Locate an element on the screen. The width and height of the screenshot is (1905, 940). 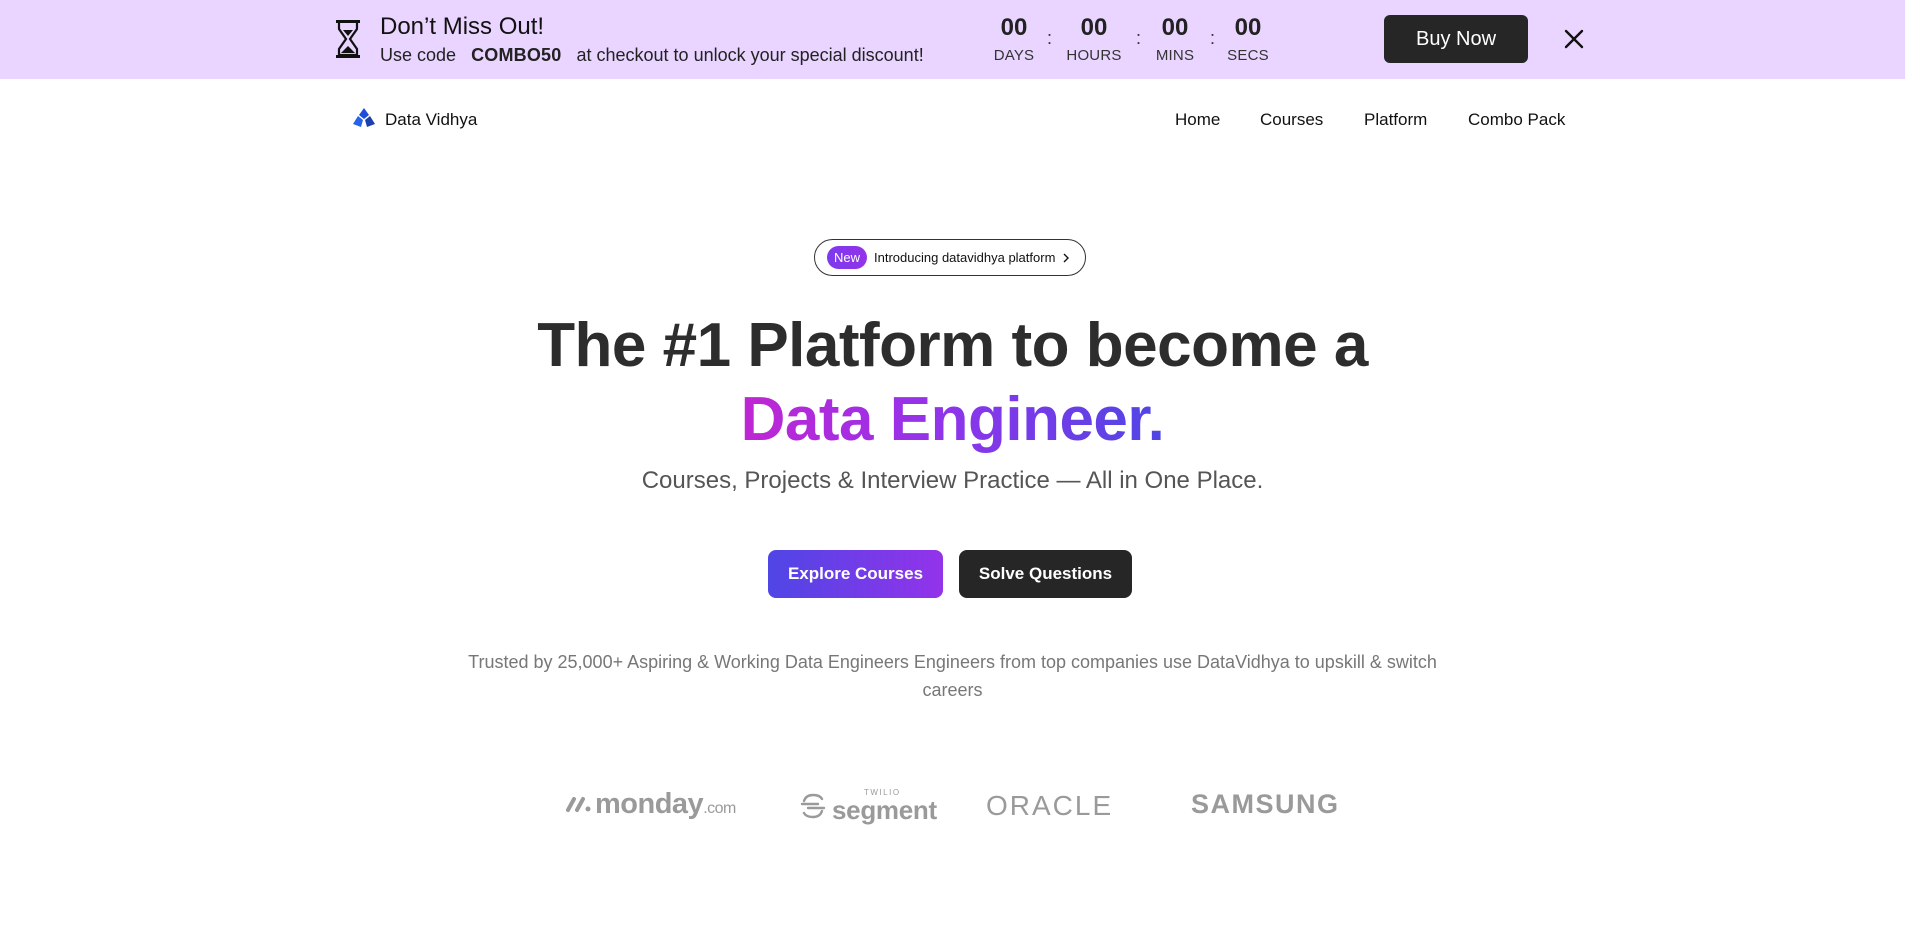
promo-title: Don’t Miss Out! is located at coordinates (462, 26).